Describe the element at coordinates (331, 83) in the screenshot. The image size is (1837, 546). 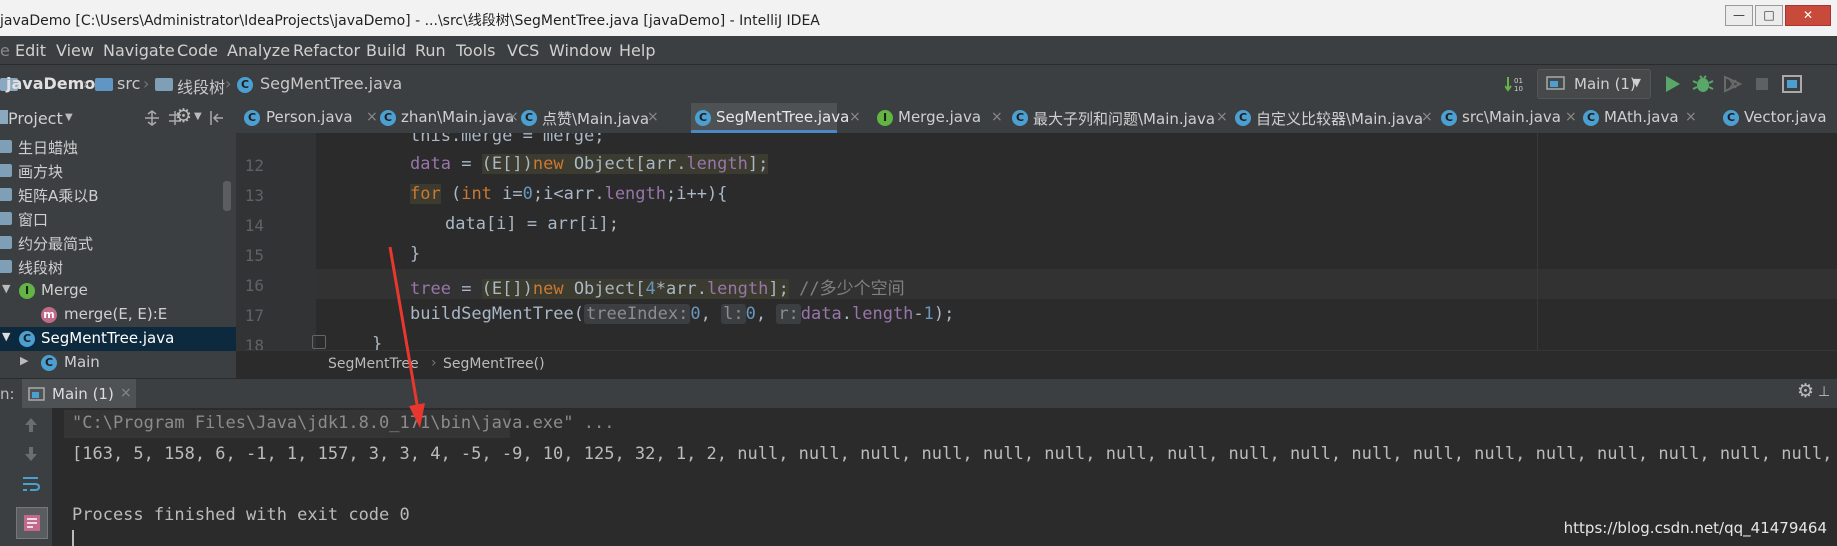
I see `breadcrumb-file: SegMentTree.java` at that location.